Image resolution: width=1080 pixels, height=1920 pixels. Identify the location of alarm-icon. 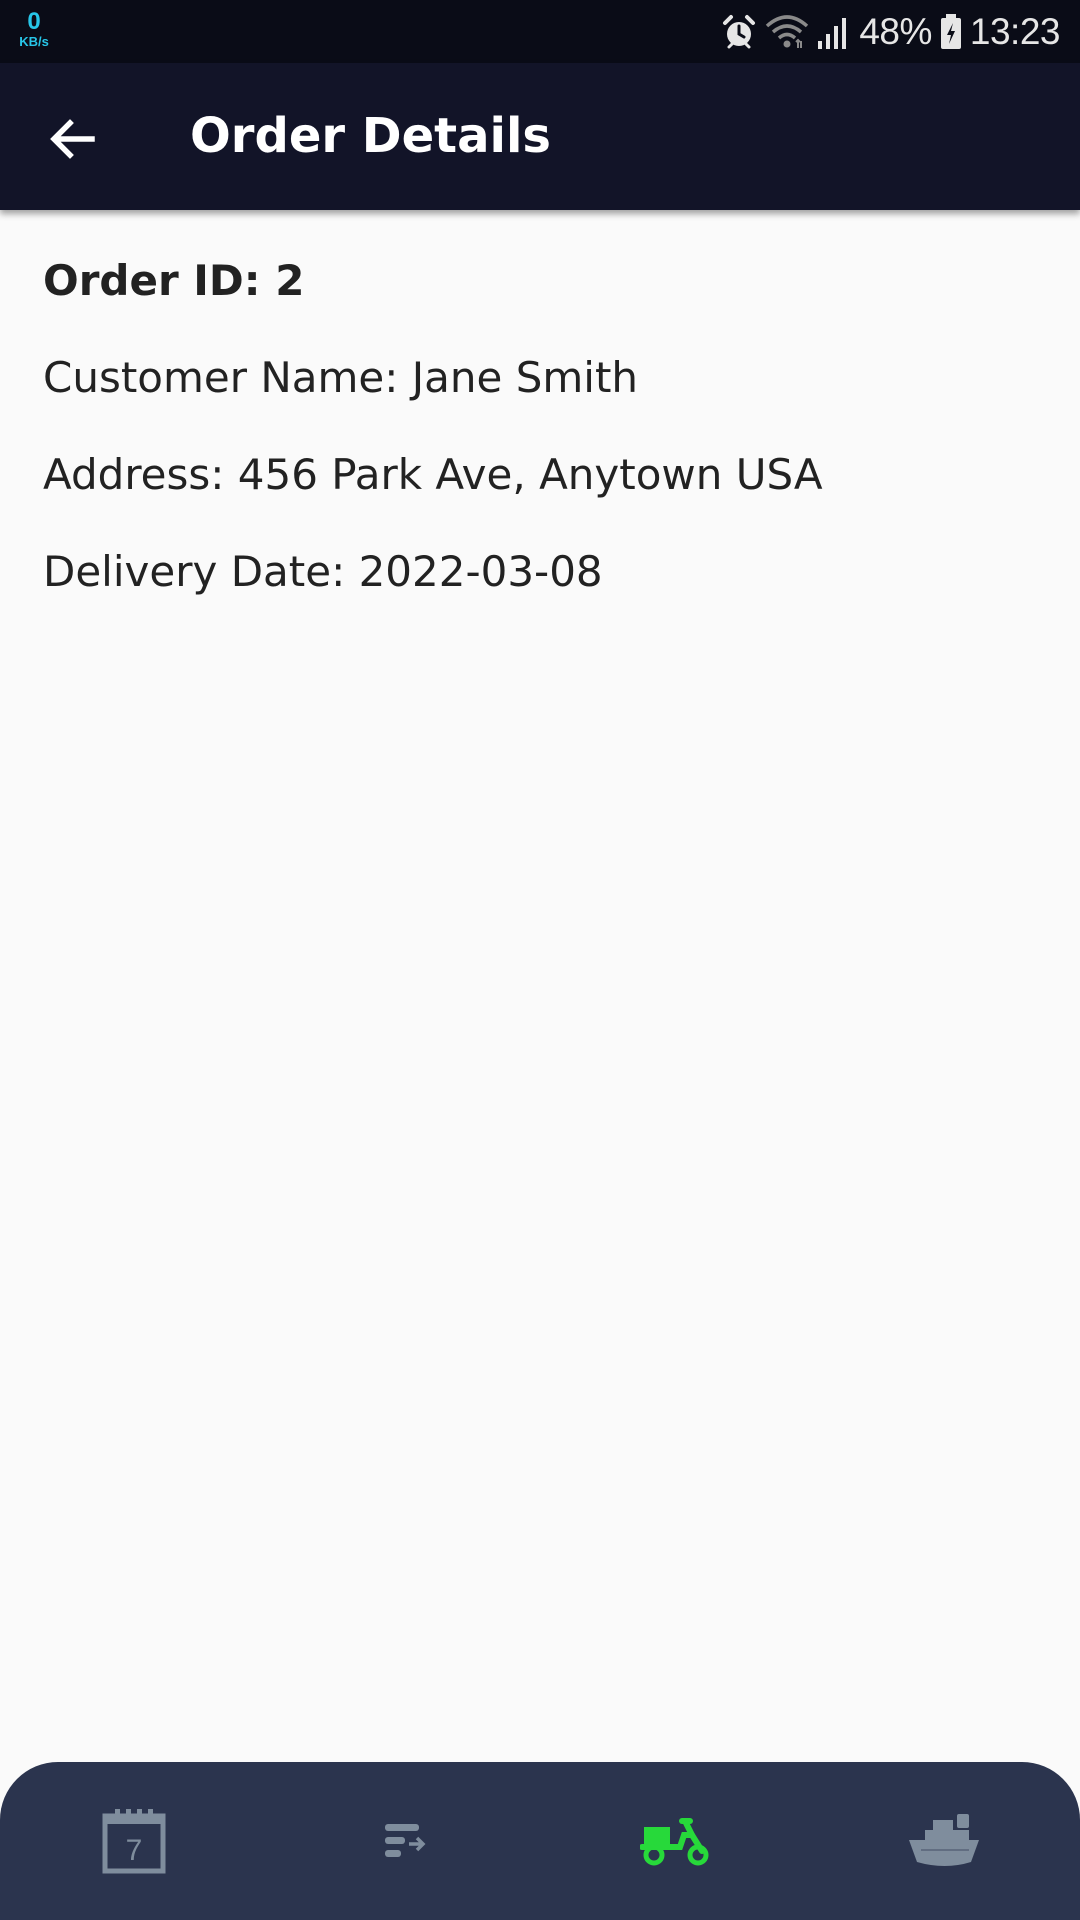
(739, 31).